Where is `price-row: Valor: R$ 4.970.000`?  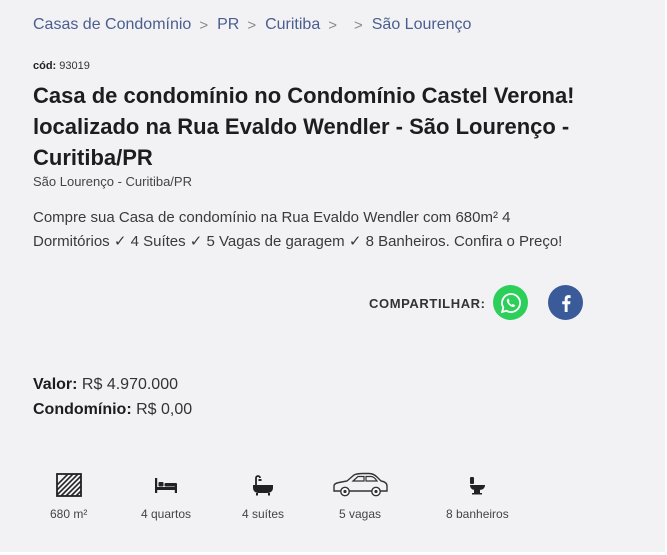
price-row: Valor: R$ 4.970.000 is located at coordinates (105, 385).